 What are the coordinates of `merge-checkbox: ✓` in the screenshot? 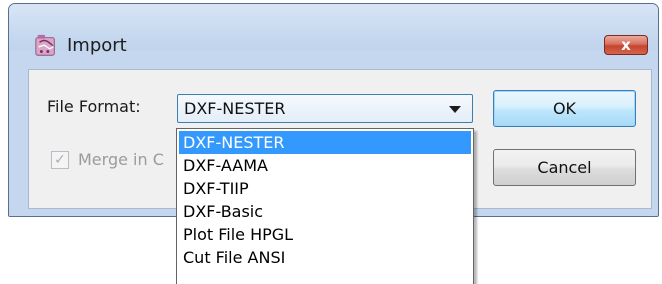 It's located at (60, 160).